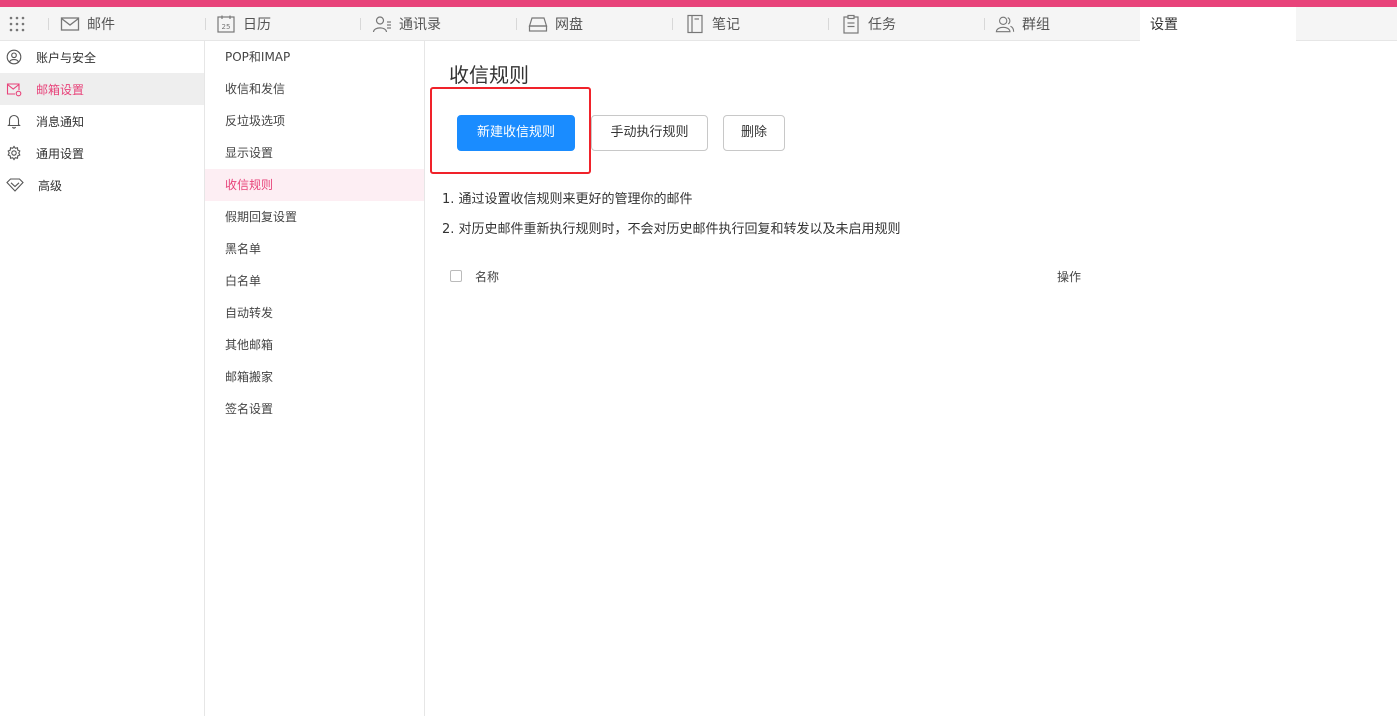 The width and height of the screenshot is (1397, 716). I want to click on tasks-icon, so click(851, 24).